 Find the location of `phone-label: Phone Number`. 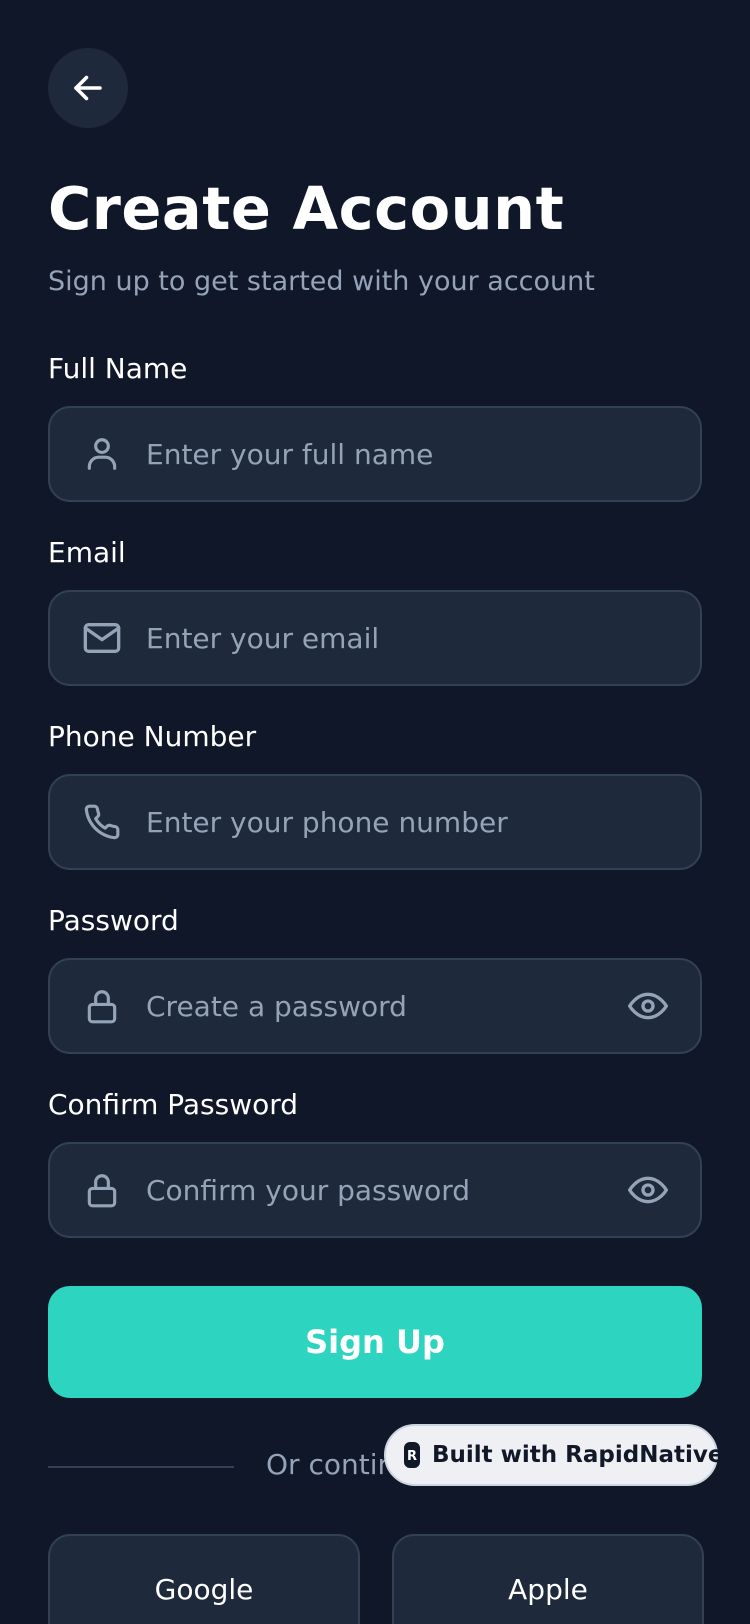

phone-label: Phone Number is located at coordinates (152, 736).